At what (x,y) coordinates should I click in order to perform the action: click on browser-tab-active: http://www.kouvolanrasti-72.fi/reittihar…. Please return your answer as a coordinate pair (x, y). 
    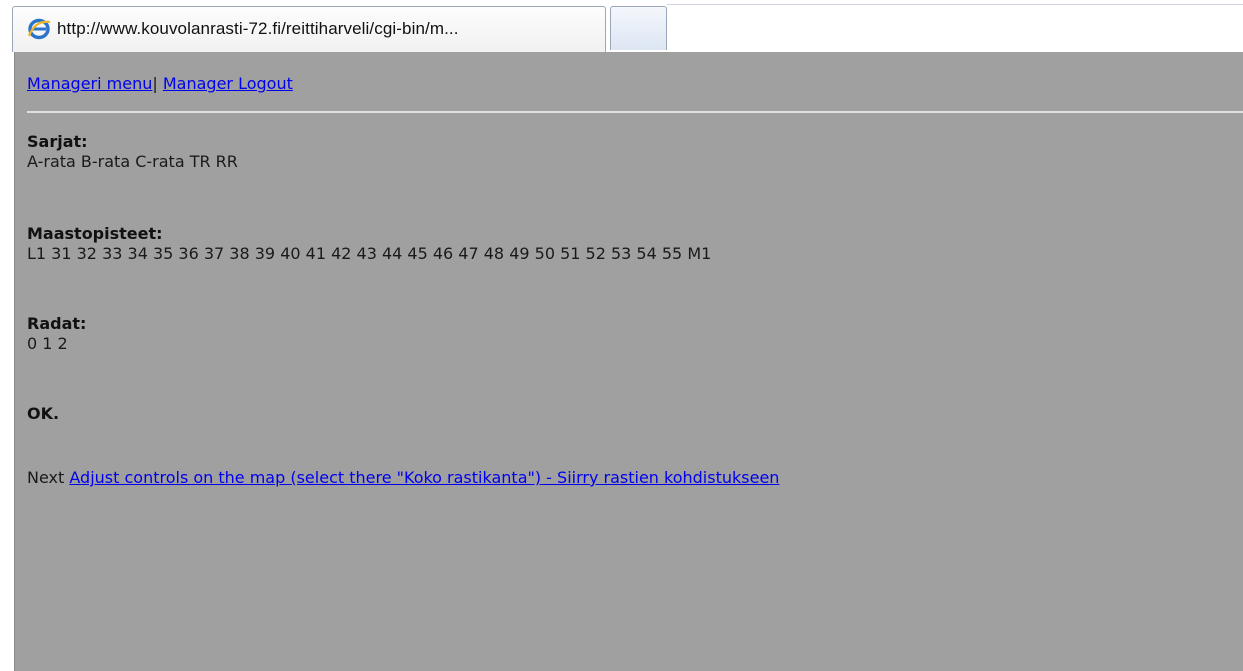
    Looking at the image, I should click on (309, 29).